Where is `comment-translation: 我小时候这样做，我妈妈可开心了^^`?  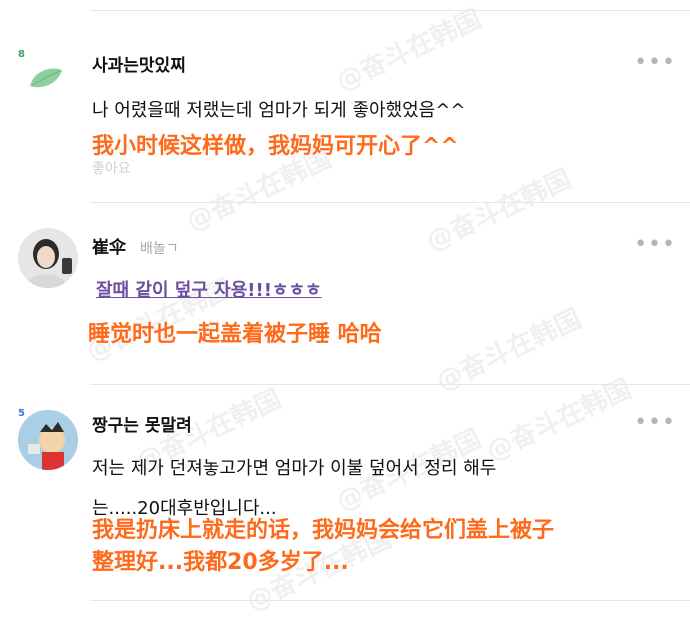
comment-translation: 我小时候这样做，我妈妈可开心了^^ is located at coordinates (275, 146).